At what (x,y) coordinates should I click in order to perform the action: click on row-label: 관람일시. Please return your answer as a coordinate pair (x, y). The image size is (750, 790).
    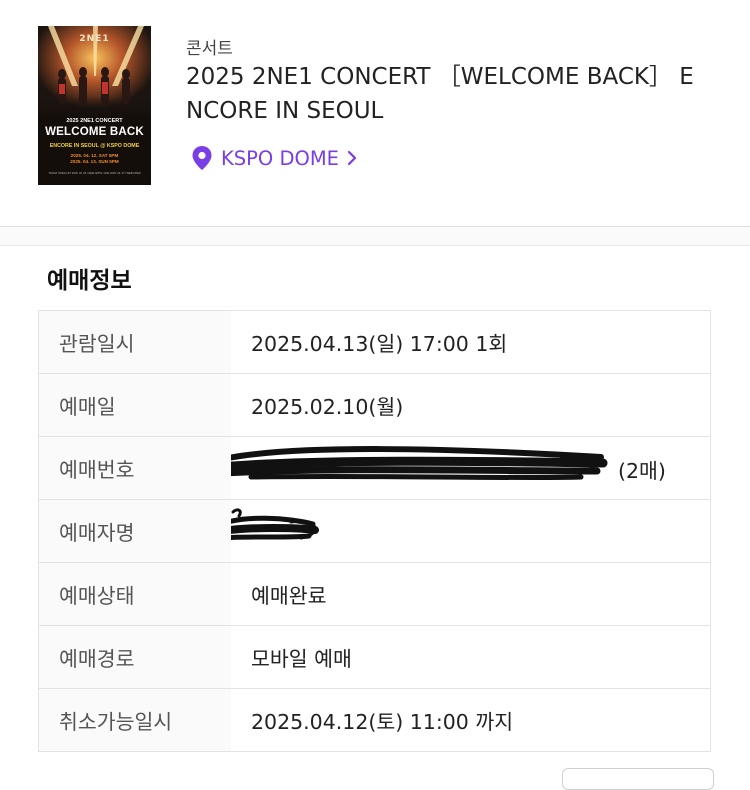
    Looking at the image, I should click on (134, 342).